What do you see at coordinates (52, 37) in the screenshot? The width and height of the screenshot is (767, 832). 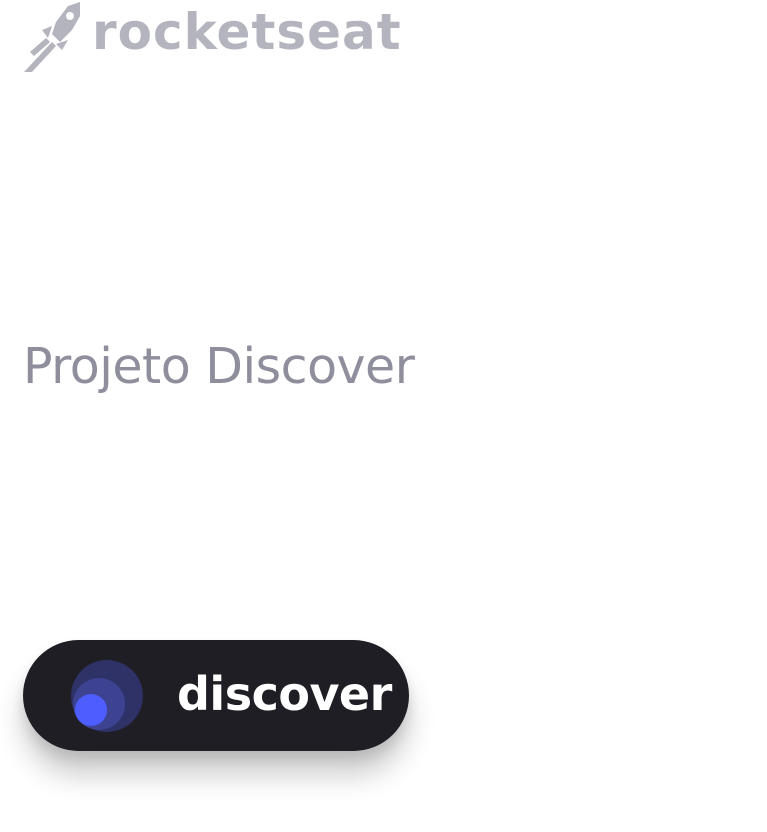 I see `rocket-icon` at bounding box center [52, 37].